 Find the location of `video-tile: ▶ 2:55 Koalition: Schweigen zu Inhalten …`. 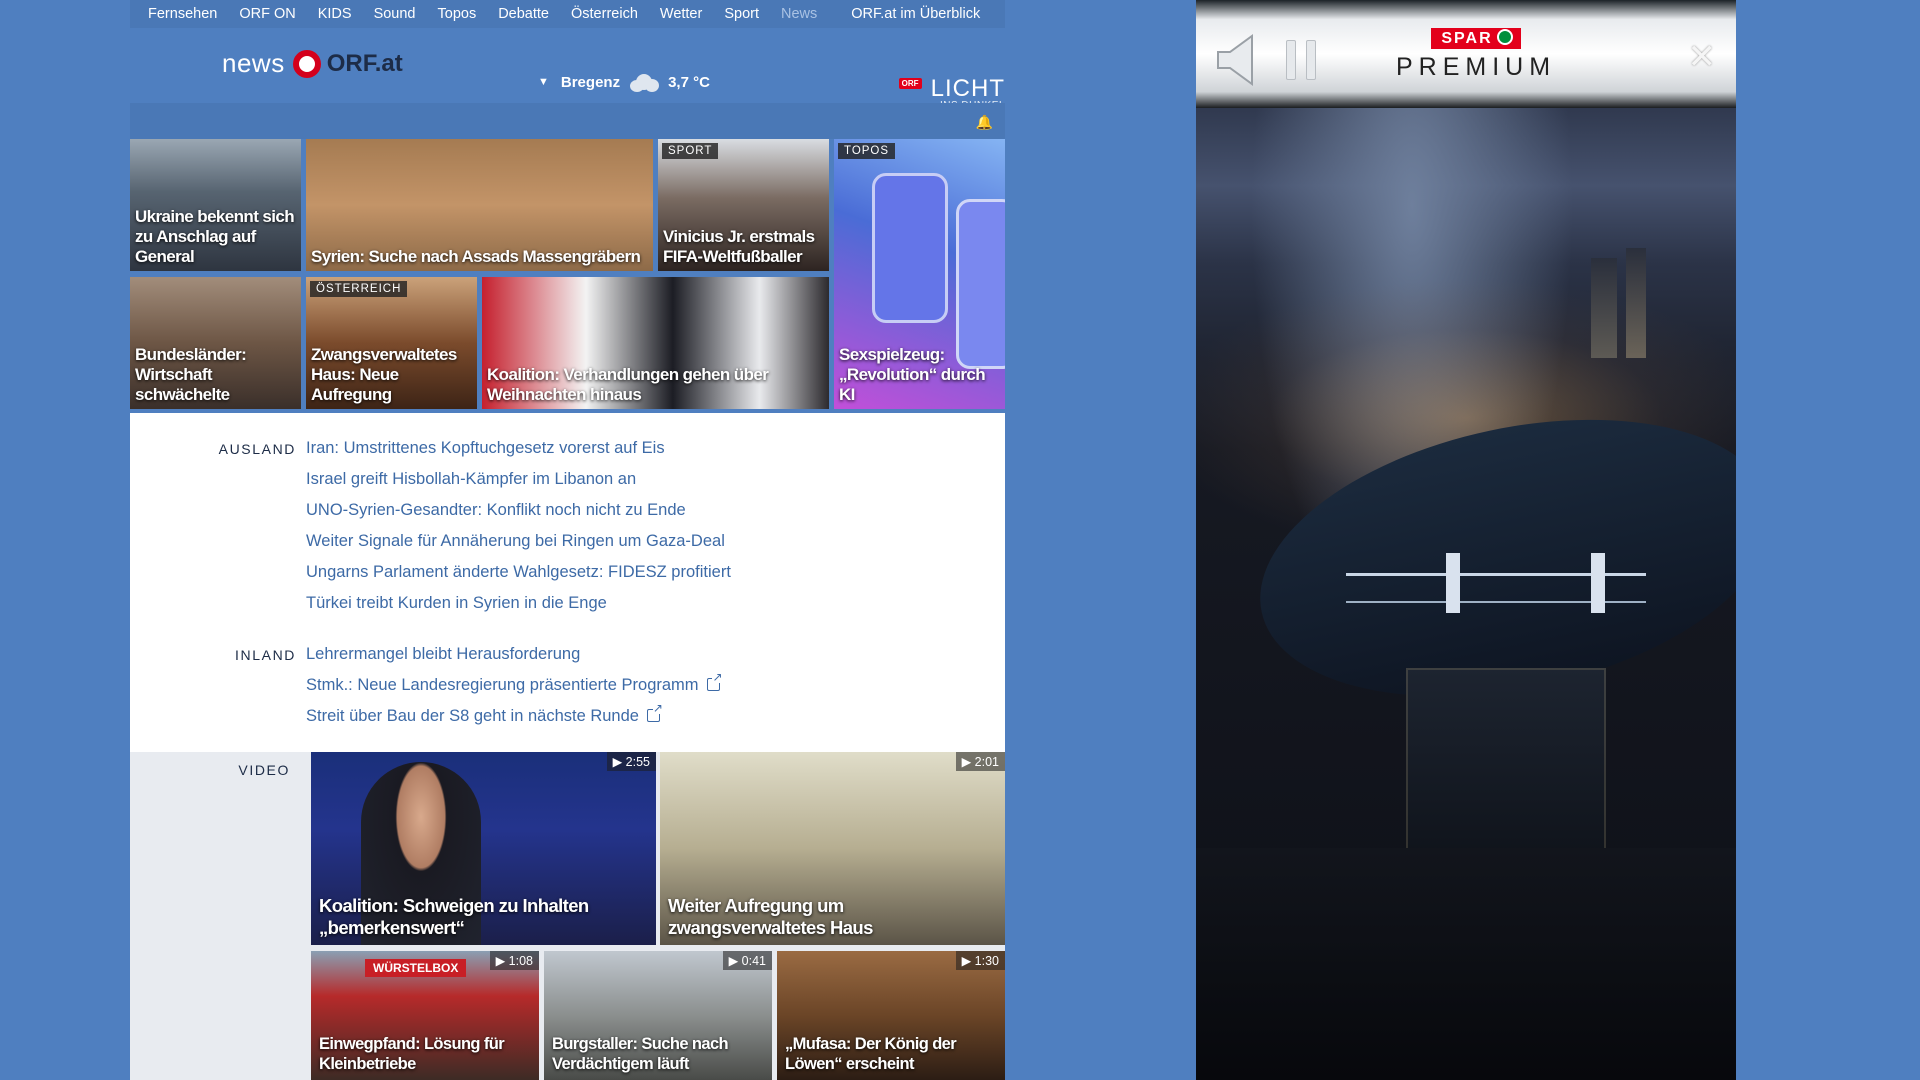

video-tile: ▶ 2:55 Koalition: Schweigen zu Inhalten … is located at coordinates (483, 848).